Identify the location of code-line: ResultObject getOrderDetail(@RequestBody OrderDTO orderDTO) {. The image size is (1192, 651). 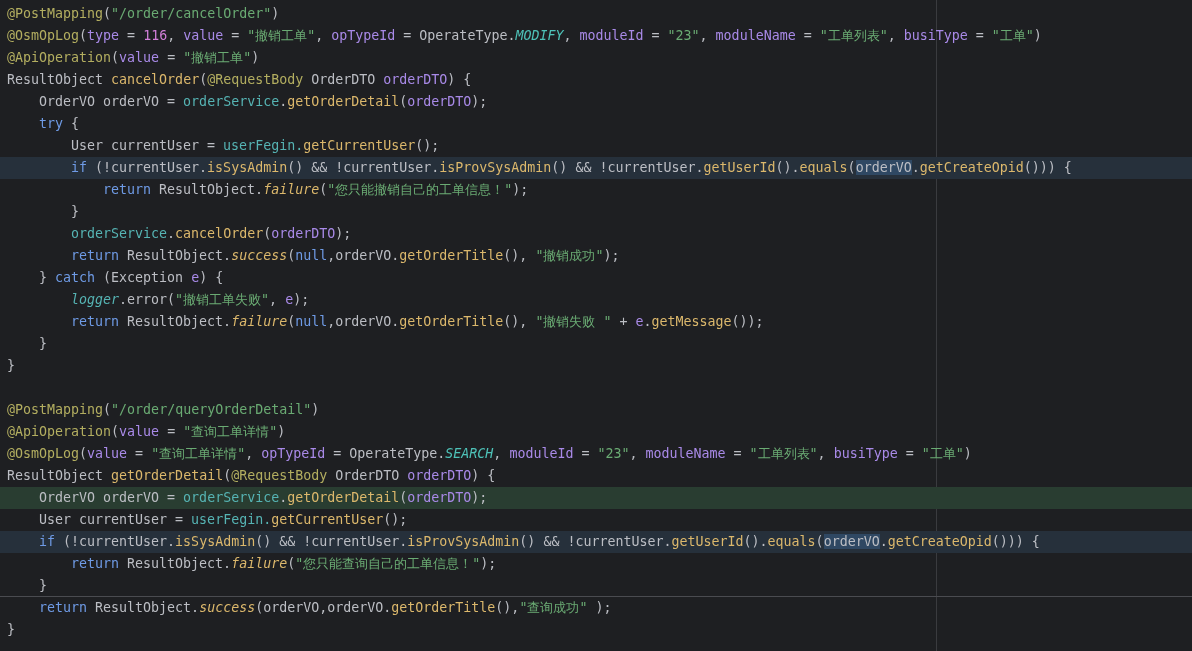
(251, 475).